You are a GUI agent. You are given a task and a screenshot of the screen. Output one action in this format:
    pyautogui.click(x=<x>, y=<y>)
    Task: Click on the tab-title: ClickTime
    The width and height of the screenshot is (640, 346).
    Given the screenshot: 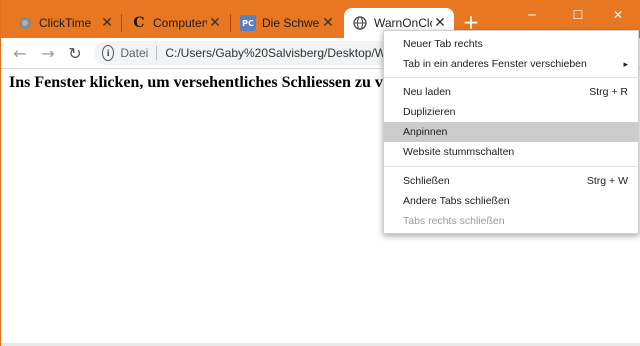 What is the action you would take?
    pyautogui.click(x=65, y=23)
    